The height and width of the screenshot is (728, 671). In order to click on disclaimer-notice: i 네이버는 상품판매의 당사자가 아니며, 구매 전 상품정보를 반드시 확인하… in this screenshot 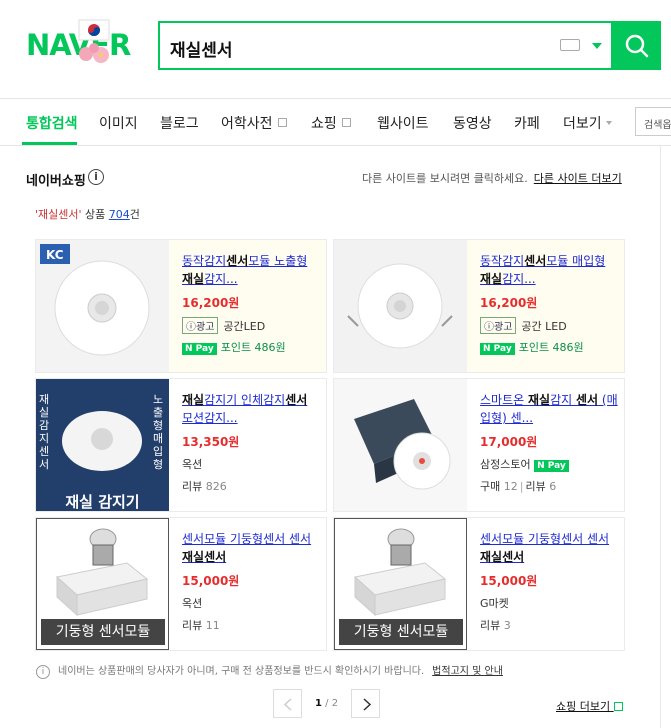, I will do `click(269, 670)`.